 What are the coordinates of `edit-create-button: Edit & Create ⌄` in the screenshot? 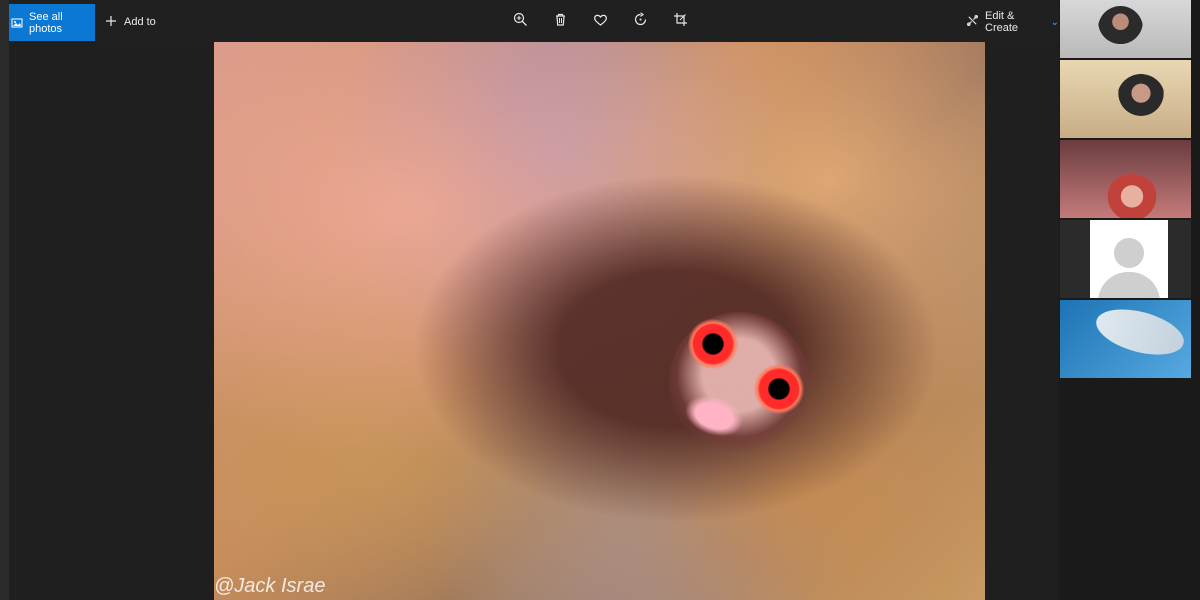 It's located at (1012, 22).